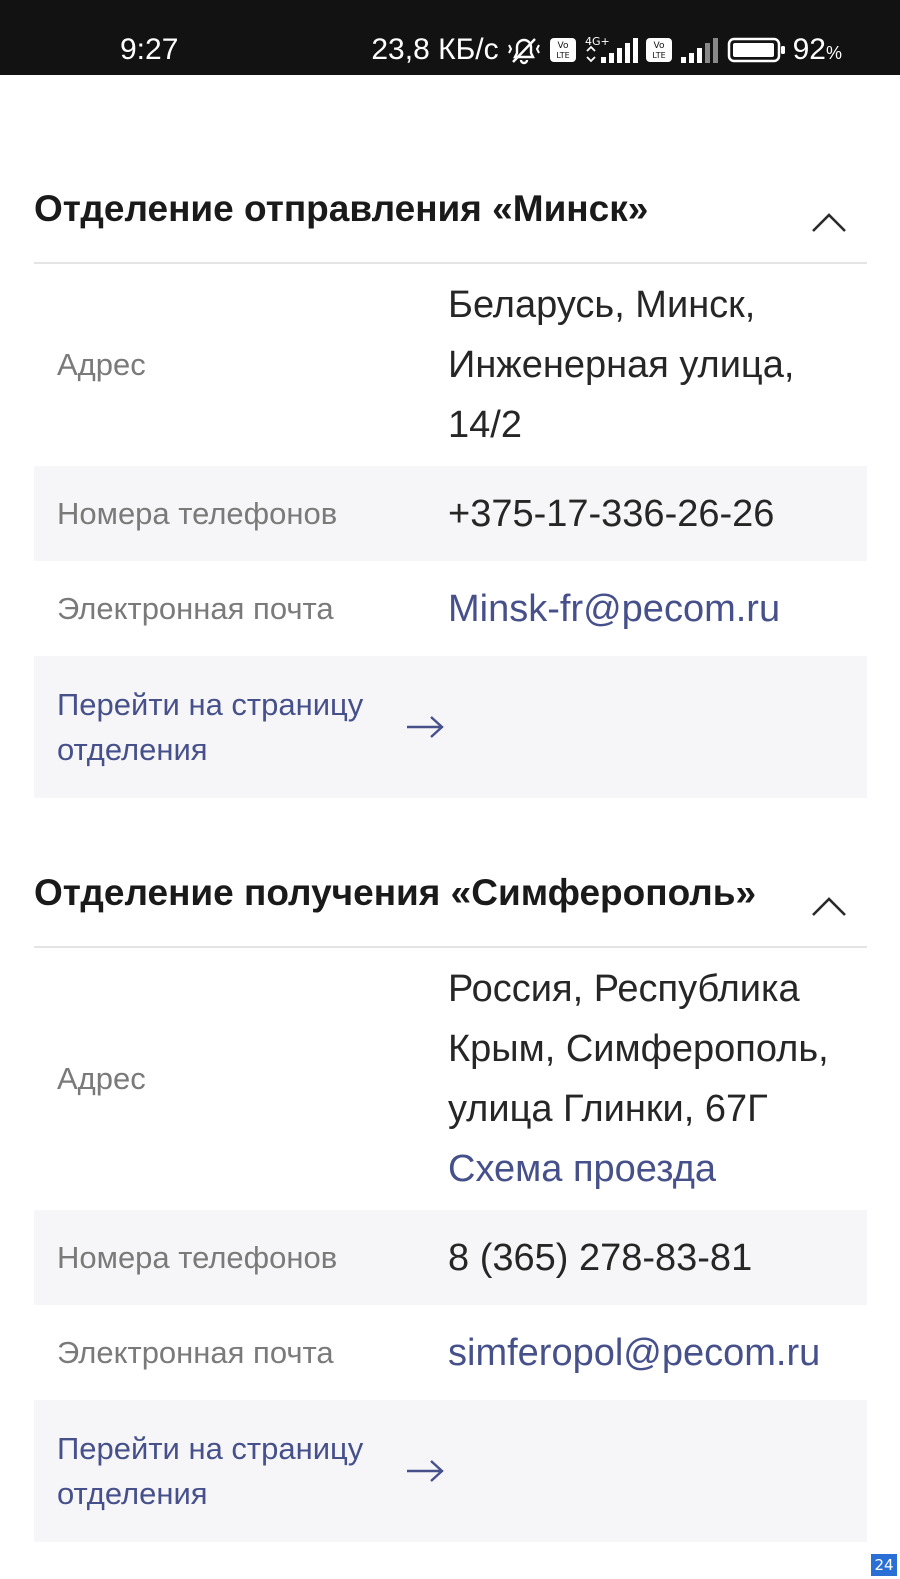 The height and width of the screenshot is (1579, 900). I want to click on email-row: Электронная почта simferopol@pecom.ru, so click(450, 1352).